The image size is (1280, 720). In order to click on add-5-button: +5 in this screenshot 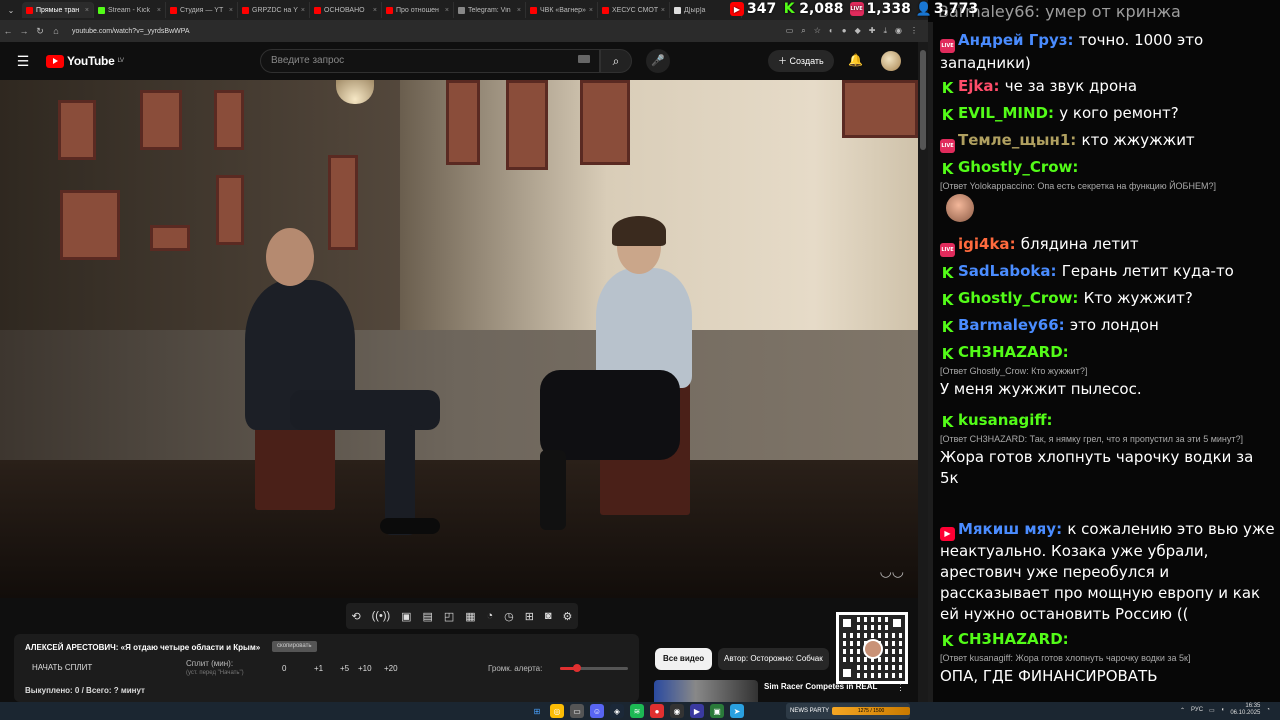, I will do `click(344, 668)`.